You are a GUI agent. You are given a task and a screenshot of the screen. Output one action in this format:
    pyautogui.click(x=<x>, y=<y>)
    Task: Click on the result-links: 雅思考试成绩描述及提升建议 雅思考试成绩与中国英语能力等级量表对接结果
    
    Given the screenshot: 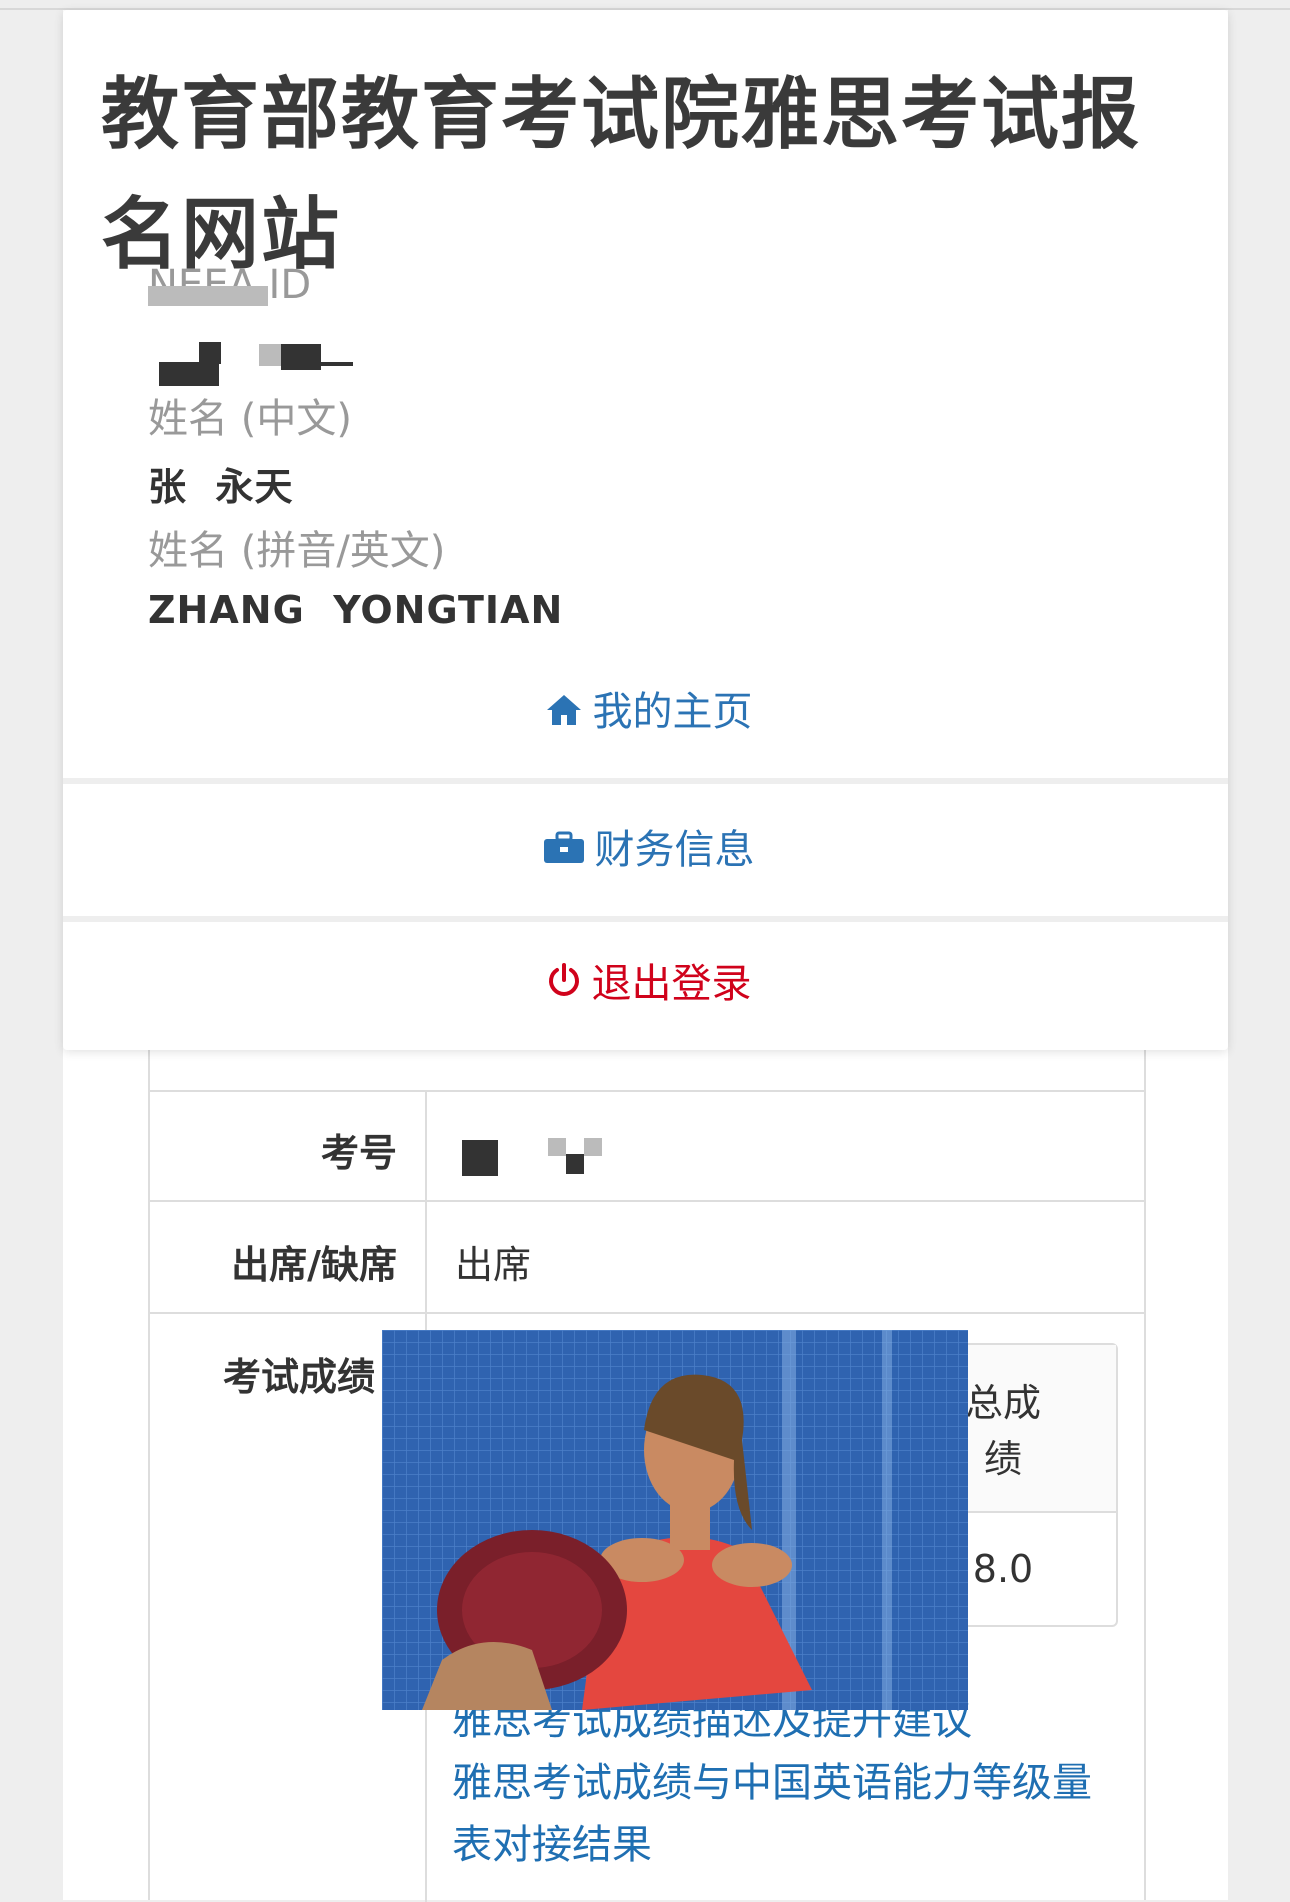 What is the action you would take?
    pyautogui.click(x=777, y=1783)
    